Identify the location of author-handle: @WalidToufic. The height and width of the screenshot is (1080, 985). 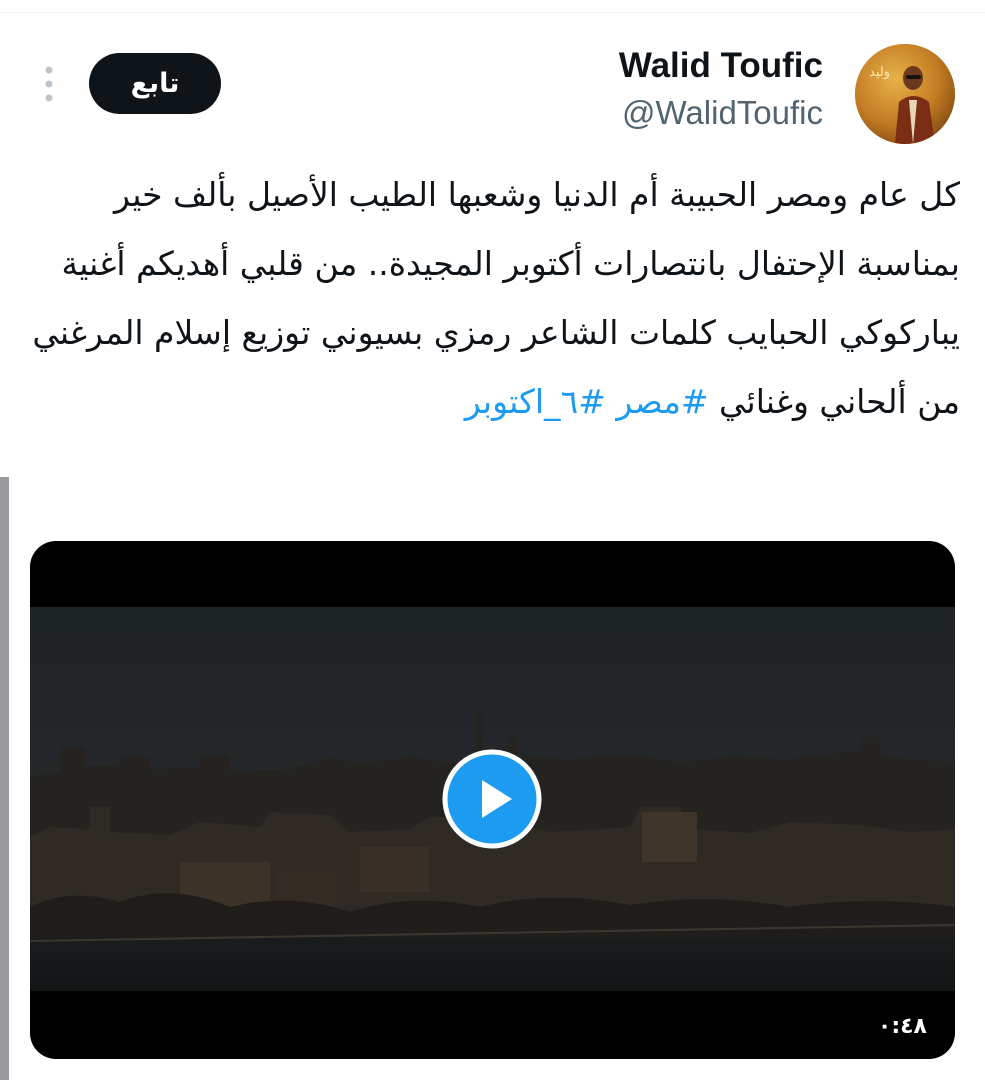
(722, 113).